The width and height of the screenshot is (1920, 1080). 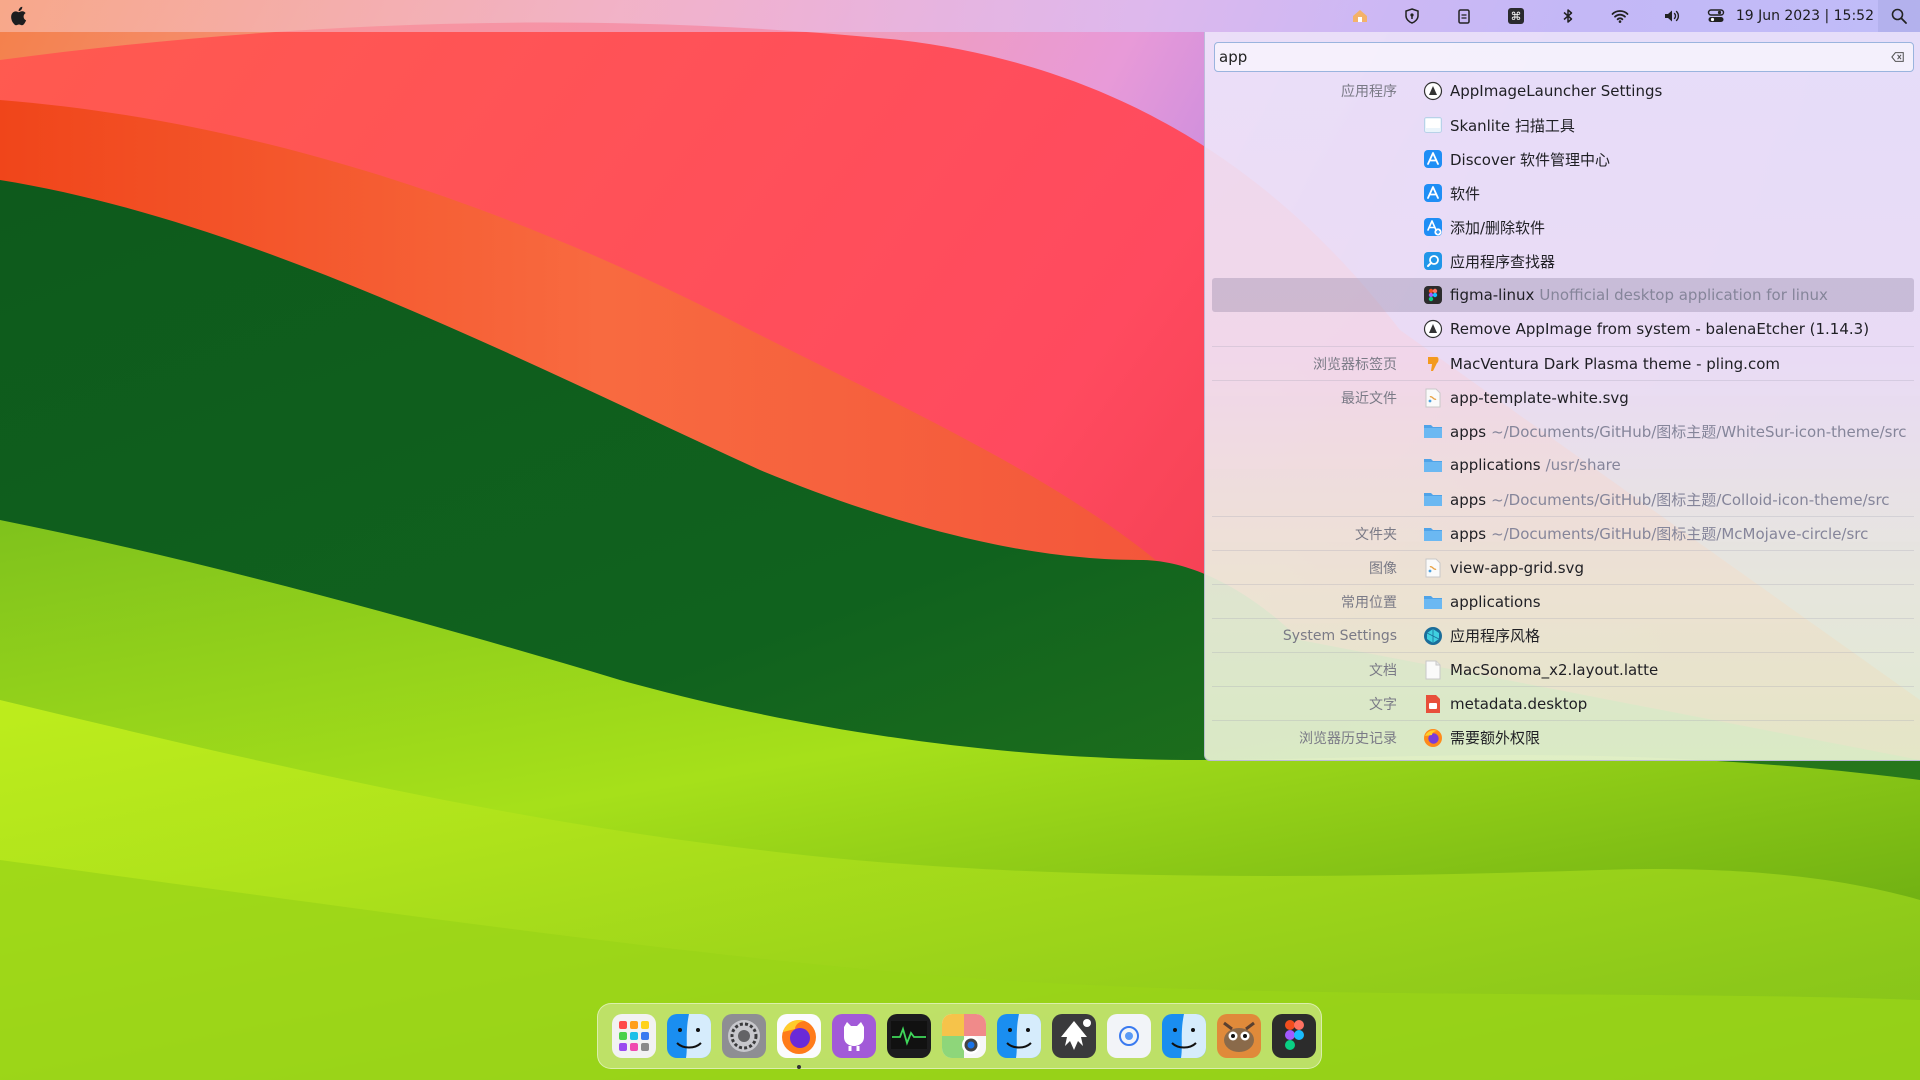 What do you see at coordinates (960, 16) in the screenshot?
I see `menu-bar: ⌘ 19 Jun 2023 | 15:52` at bounding box center [960, 16].